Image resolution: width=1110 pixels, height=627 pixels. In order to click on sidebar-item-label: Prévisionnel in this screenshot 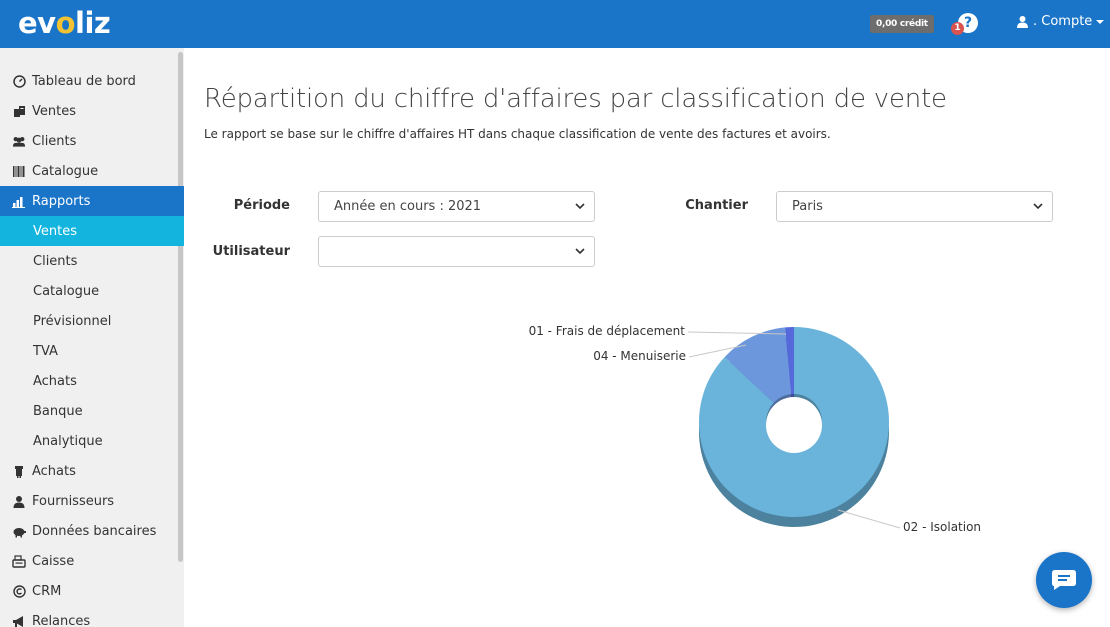, I will do `click(72, 321)`.